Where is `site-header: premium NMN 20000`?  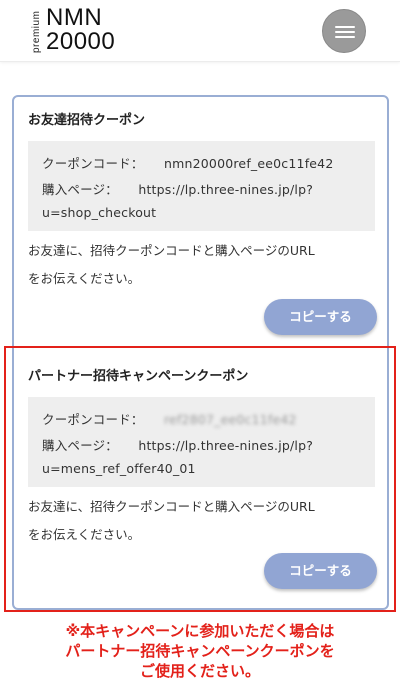 site-header: premium NMN 20000 is located at coordinates (200, 31).